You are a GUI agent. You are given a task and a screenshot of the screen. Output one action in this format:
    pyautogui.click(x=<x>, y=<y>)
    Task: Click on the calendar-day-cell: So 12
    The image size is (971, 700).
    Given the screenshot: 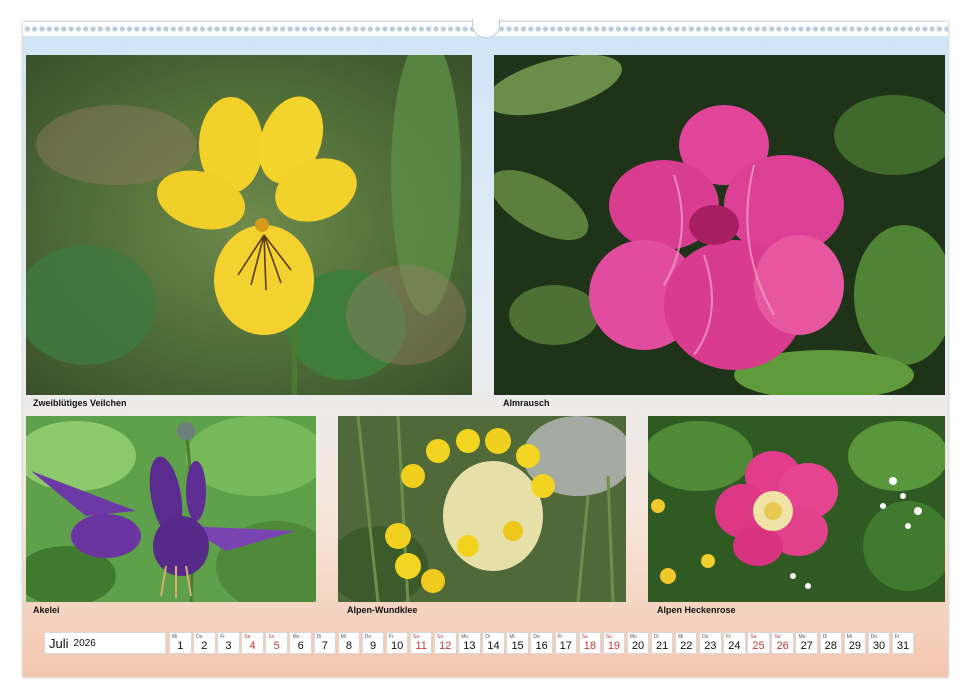 What is the action you would take?
    pyautogui.click(x=445, y=643)
    